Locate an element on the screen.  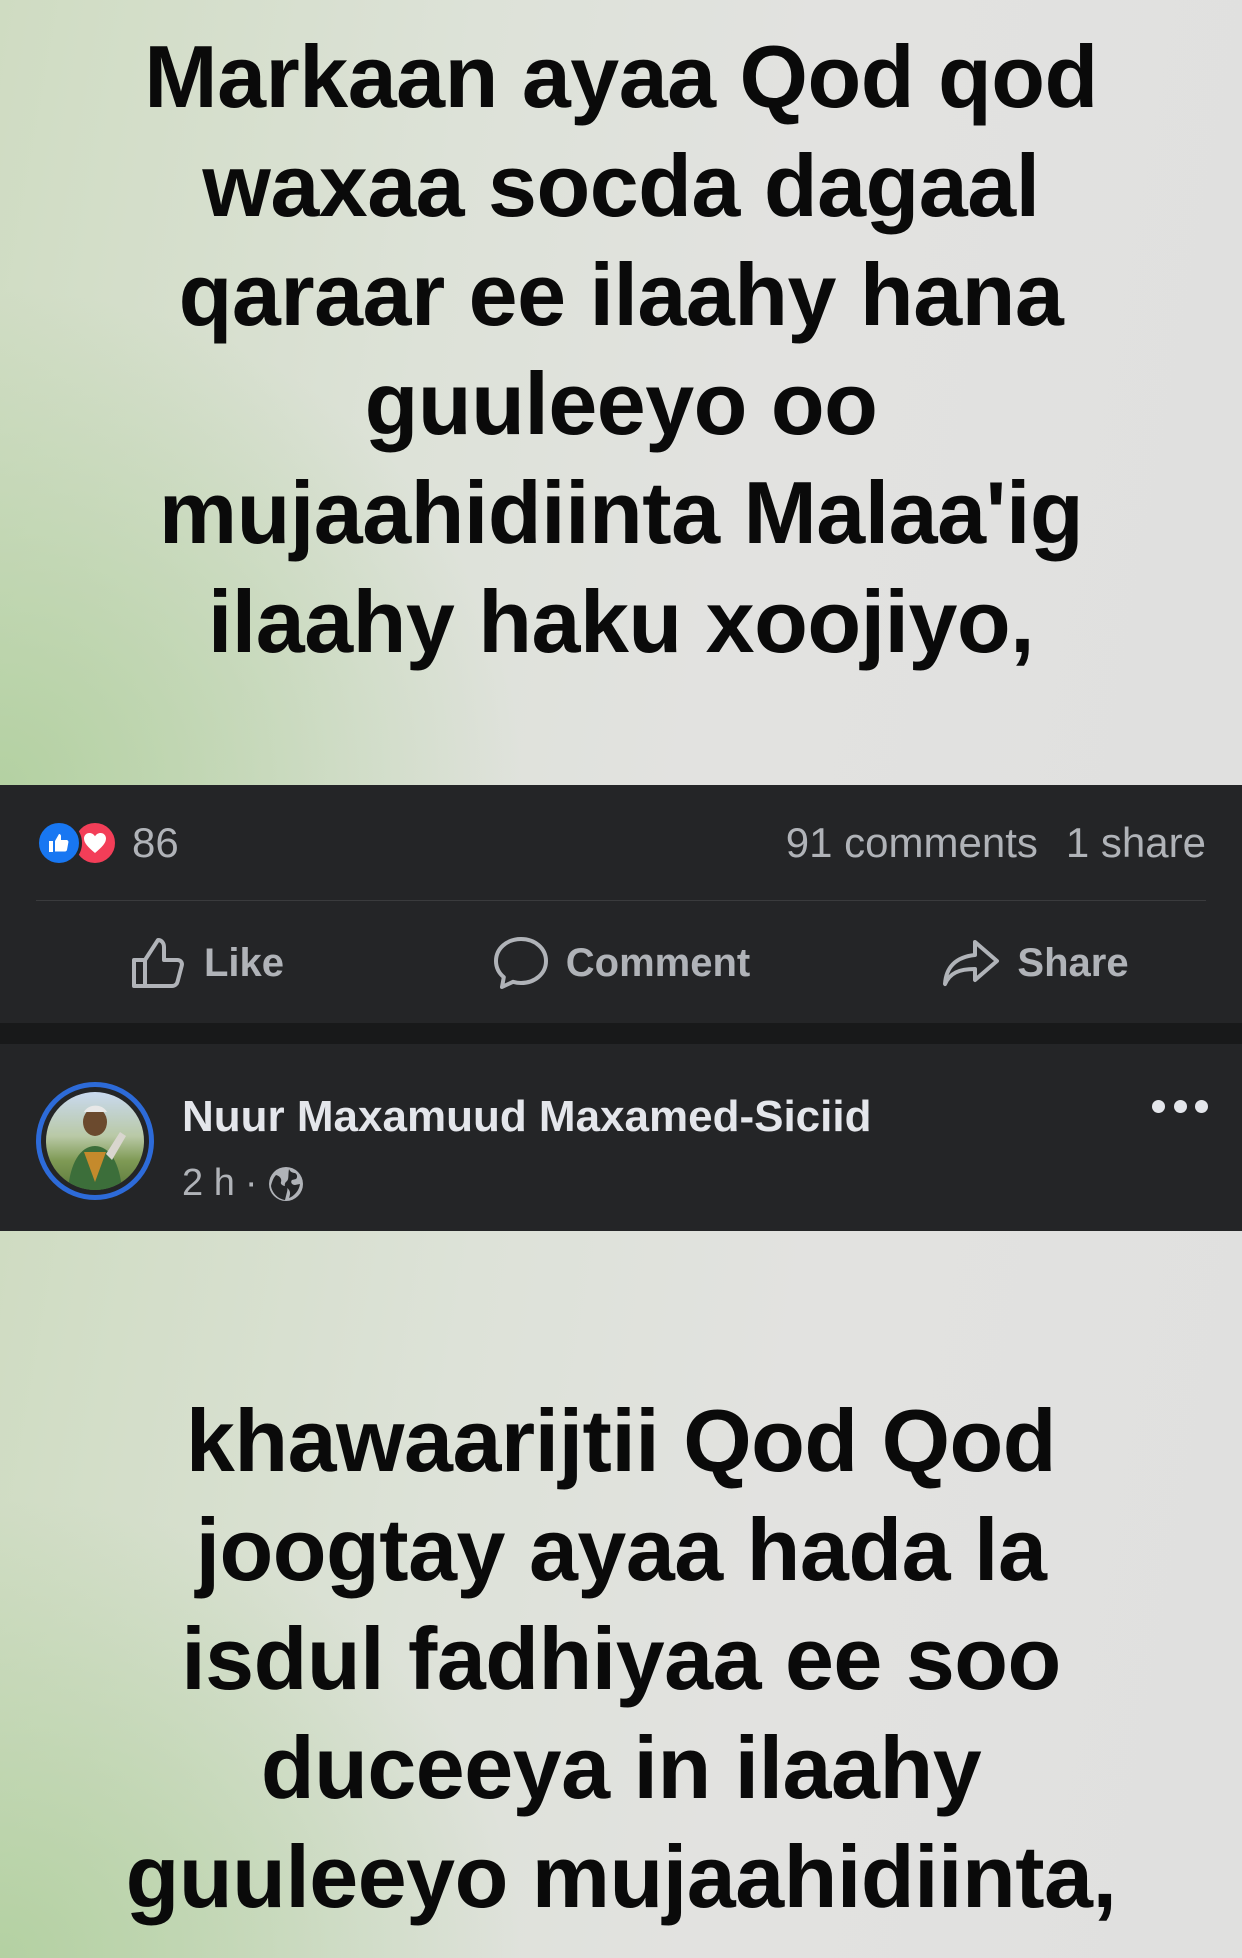
post-meta: 2 h · is located at coordinates (243, 1183).